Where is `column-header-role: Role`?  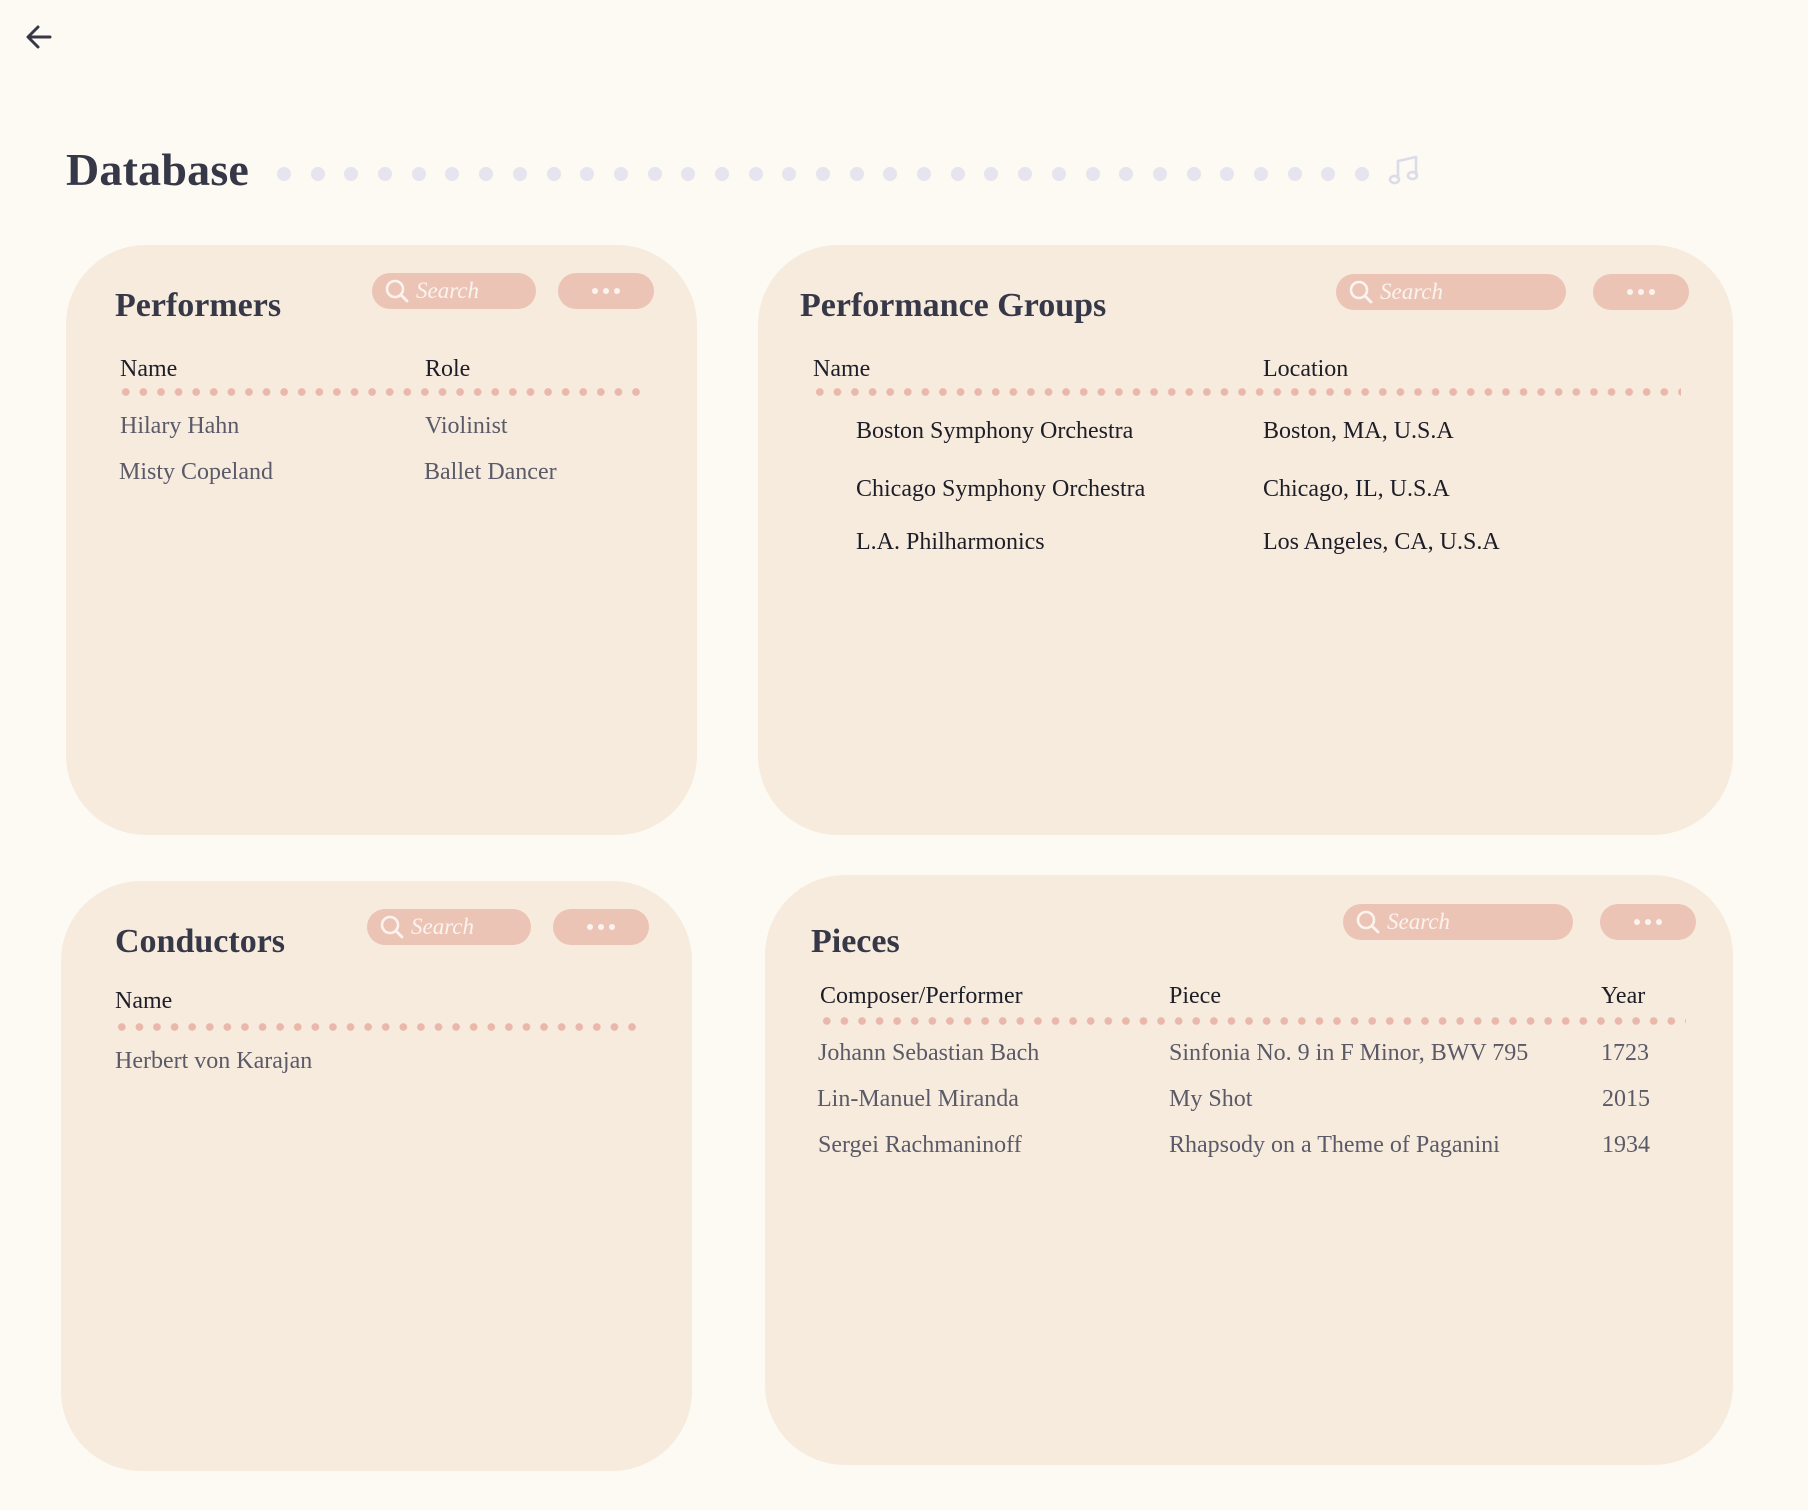
column-header-role: Role is located at coordinates (448, 369).